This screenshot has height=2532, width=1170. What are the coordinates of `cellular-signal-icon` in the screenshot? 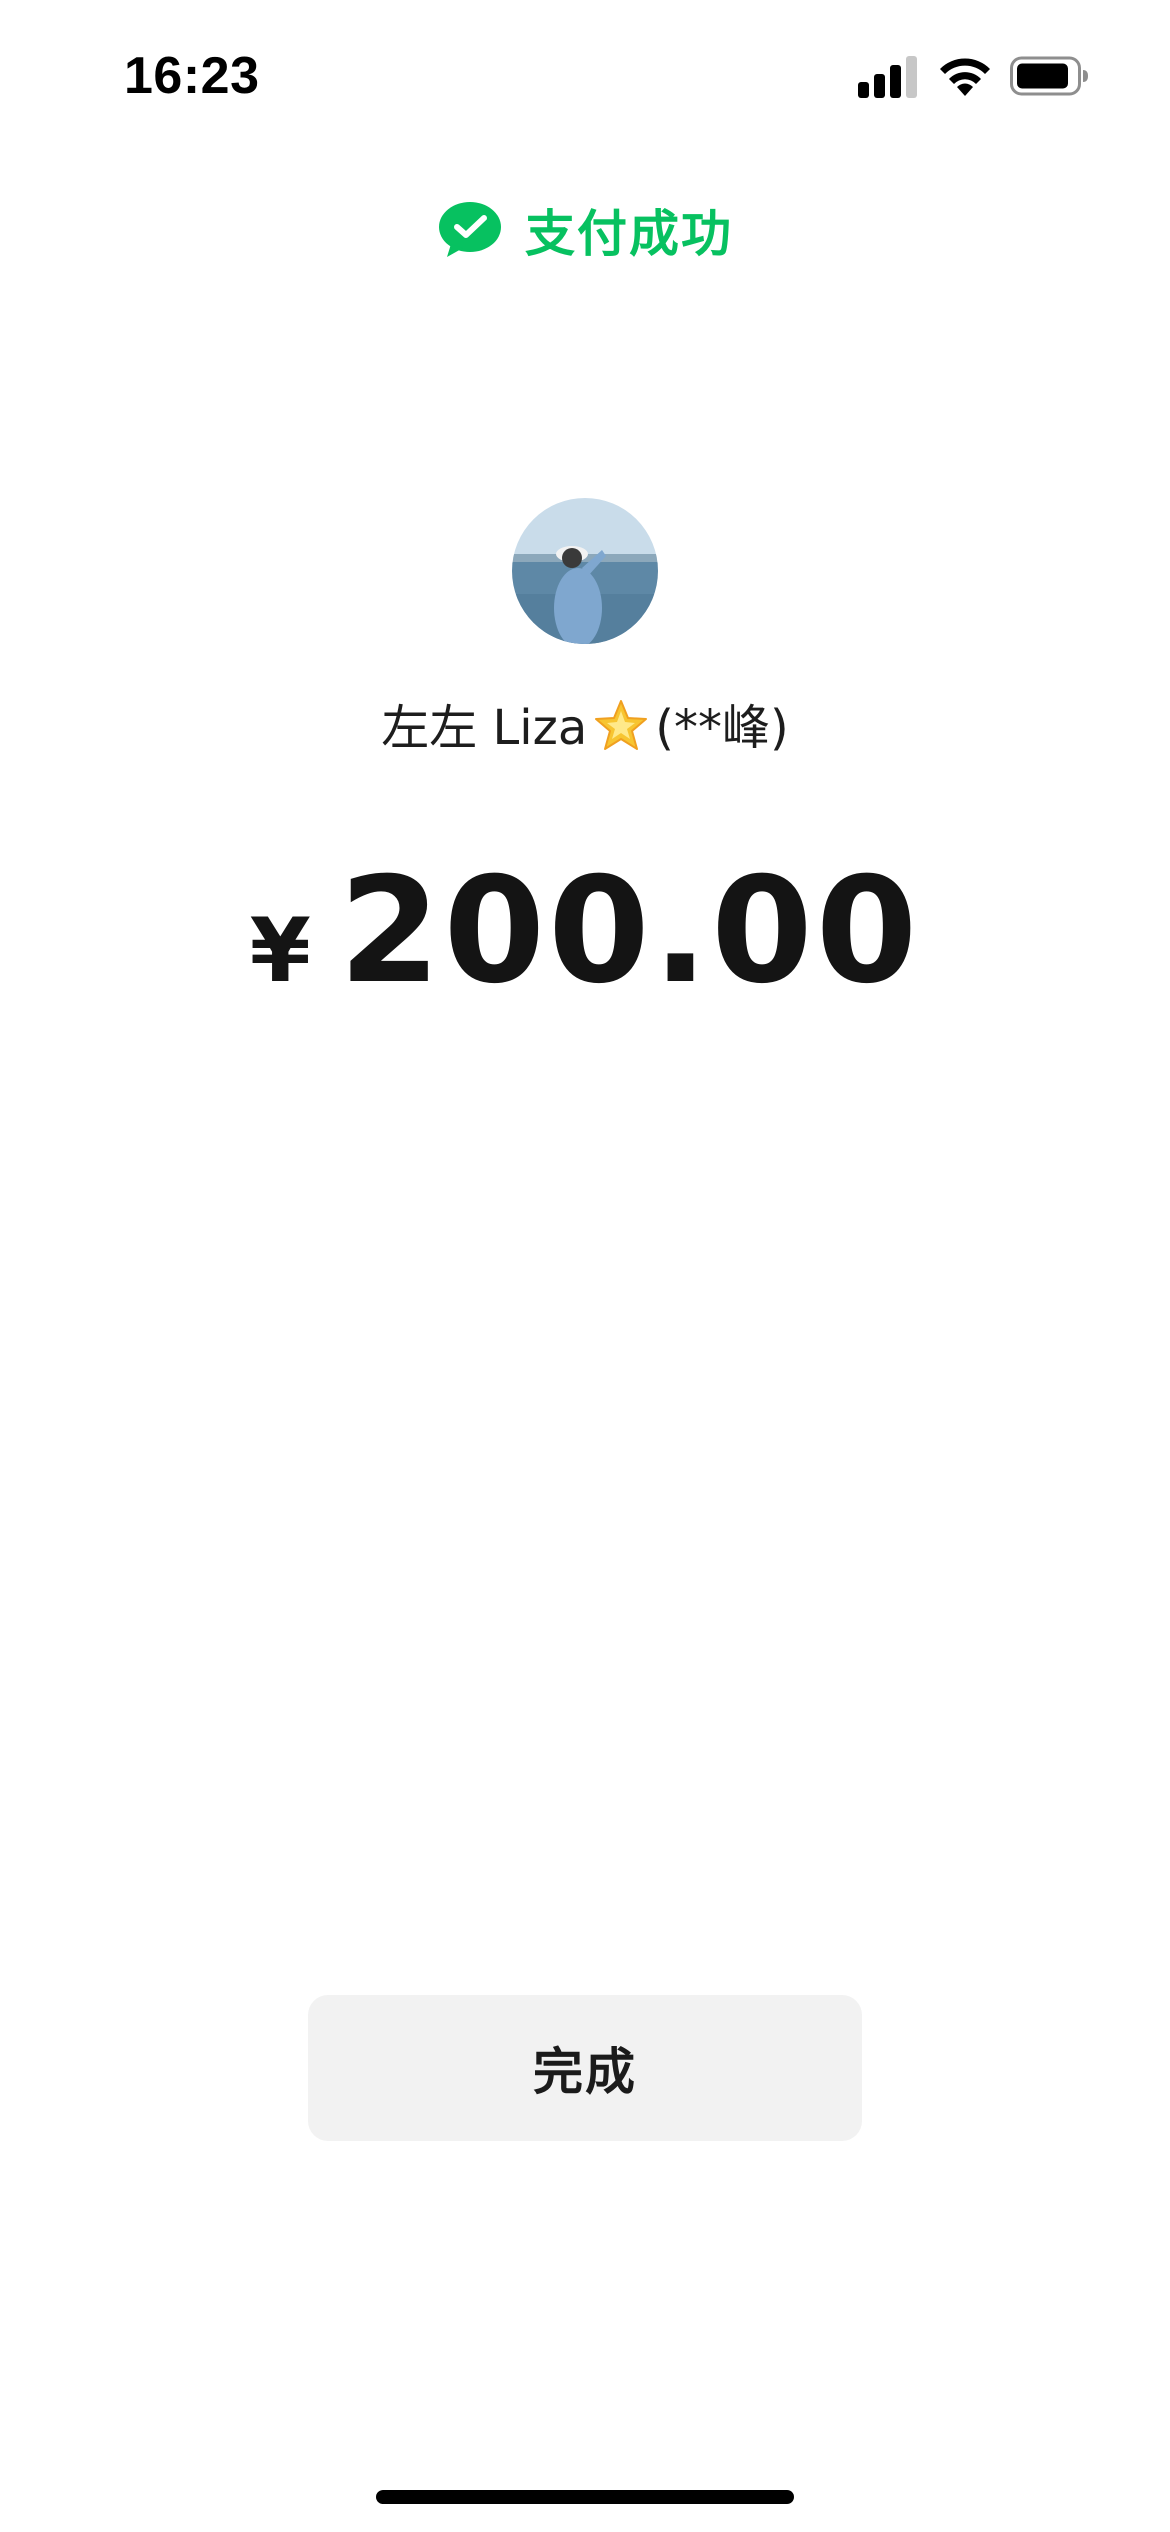 It's located at (889, 77).